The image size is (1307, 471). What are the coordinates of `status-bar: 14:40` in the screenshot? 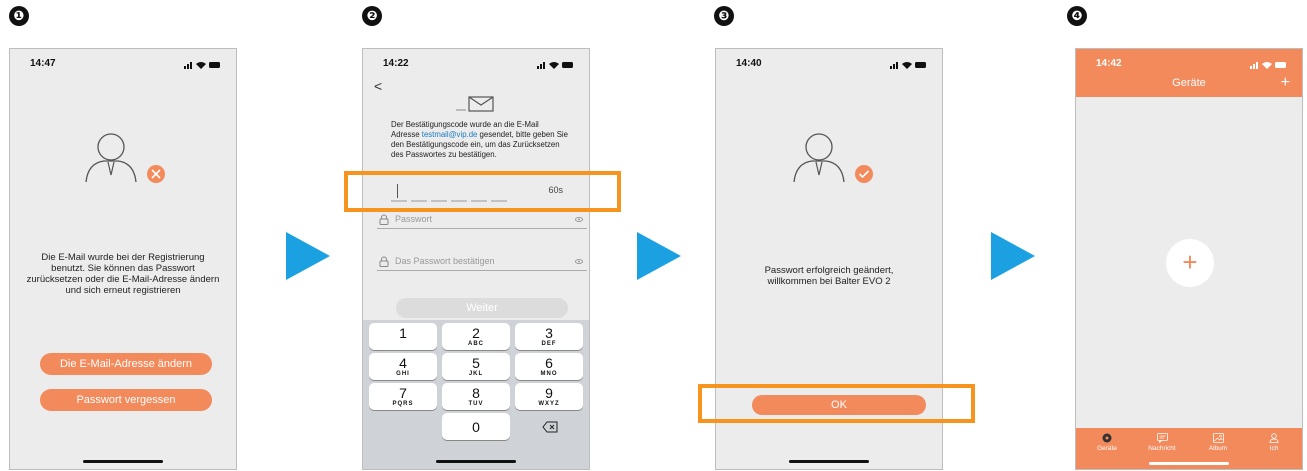 It's located at (832, 65).